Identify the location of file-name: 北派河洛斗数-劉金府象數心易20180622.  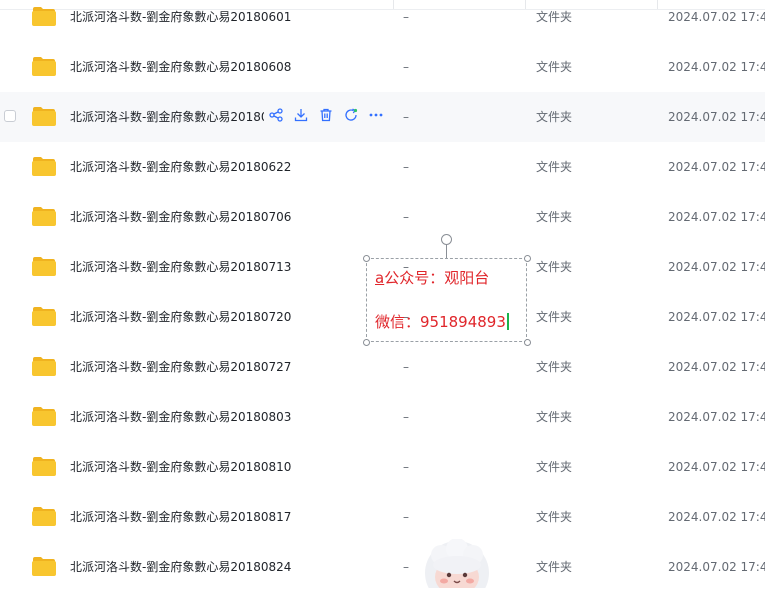
(180, 167).